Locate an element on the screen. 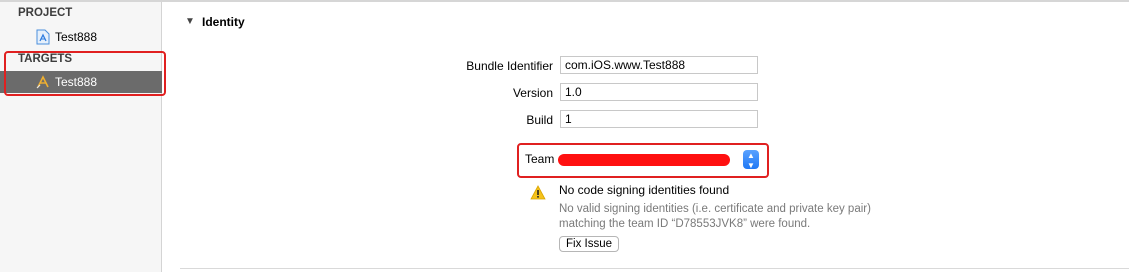 Image resolution: width=1129 pixels, height=272 pixels. project-file-icon is located at coordinates (43, 37).